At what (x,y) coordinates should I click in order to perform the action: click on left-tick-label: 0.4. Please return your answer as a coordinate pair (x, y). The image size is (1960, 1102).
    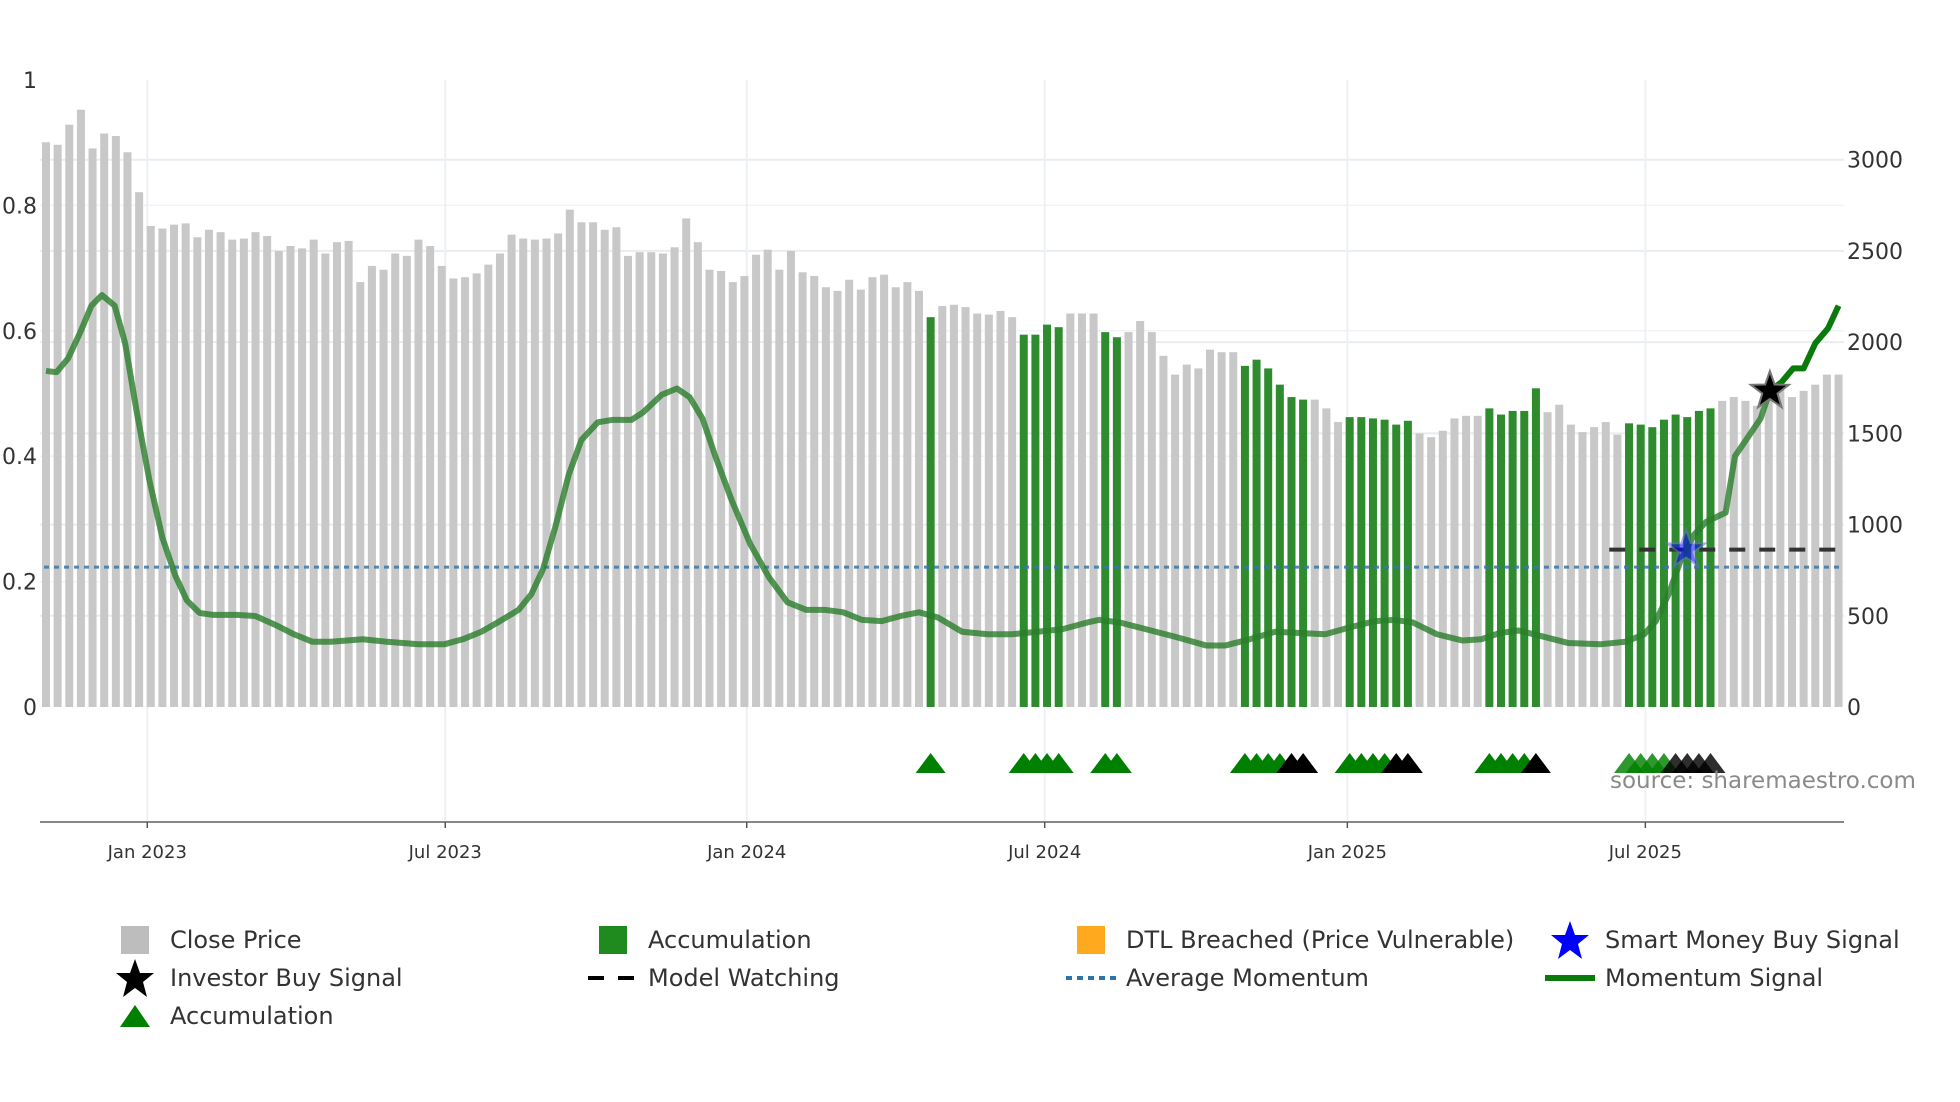
    Looking at the image, I should click on (19, 457).